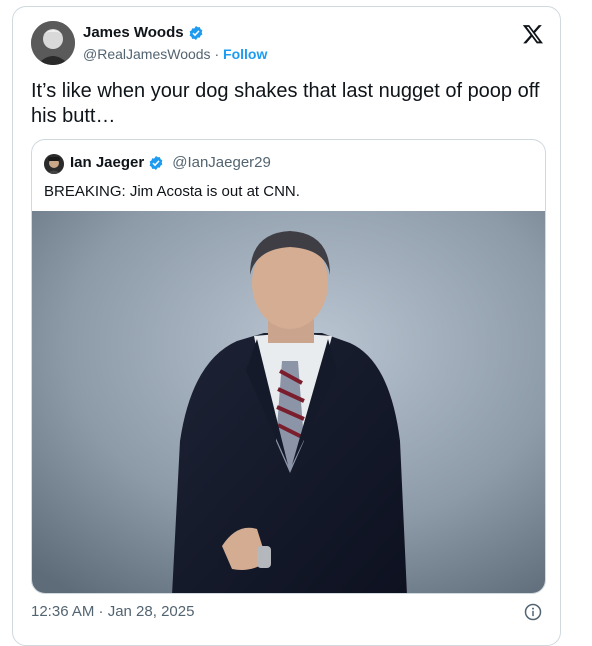 Image resolution: width=592 pixels, height=646 pixels. Describe the element at coordinates (533, 612) in the screenshot. I see `info-icon` at that location.